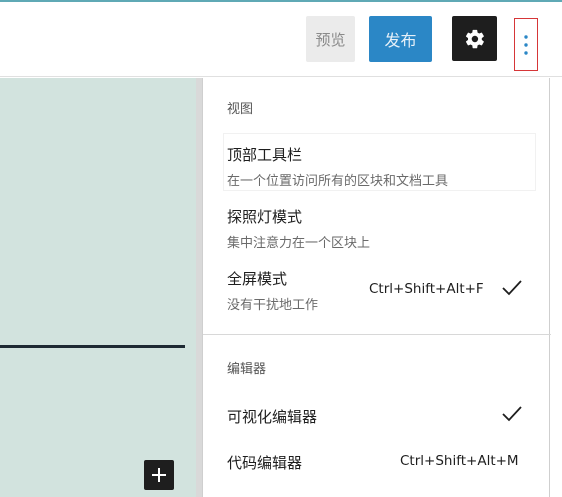  Describe the element at coordinates (92, 346) in the screenshot. I see `separator-block` at that location.